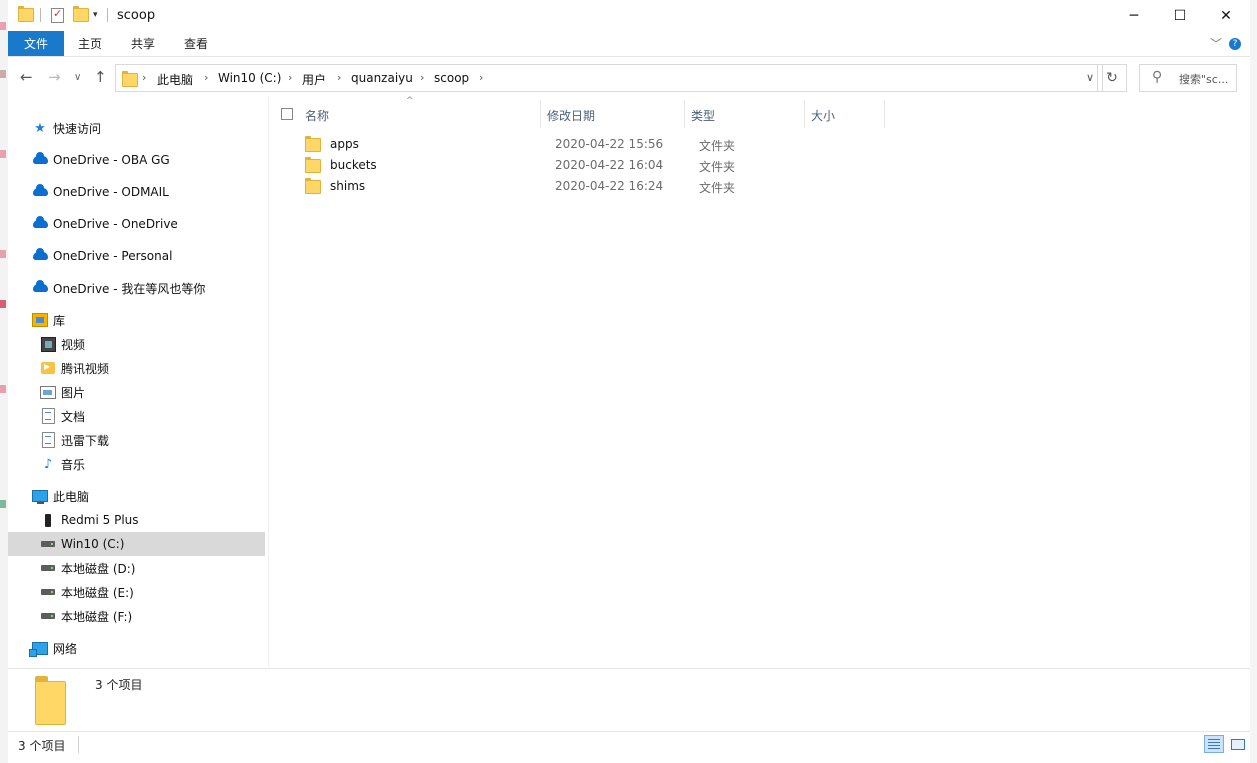  What do you see at coordinates (100, 520) in the screenshot?
I see `nav-label: Redmi 5 Plus` at bounding box center [100, 520].